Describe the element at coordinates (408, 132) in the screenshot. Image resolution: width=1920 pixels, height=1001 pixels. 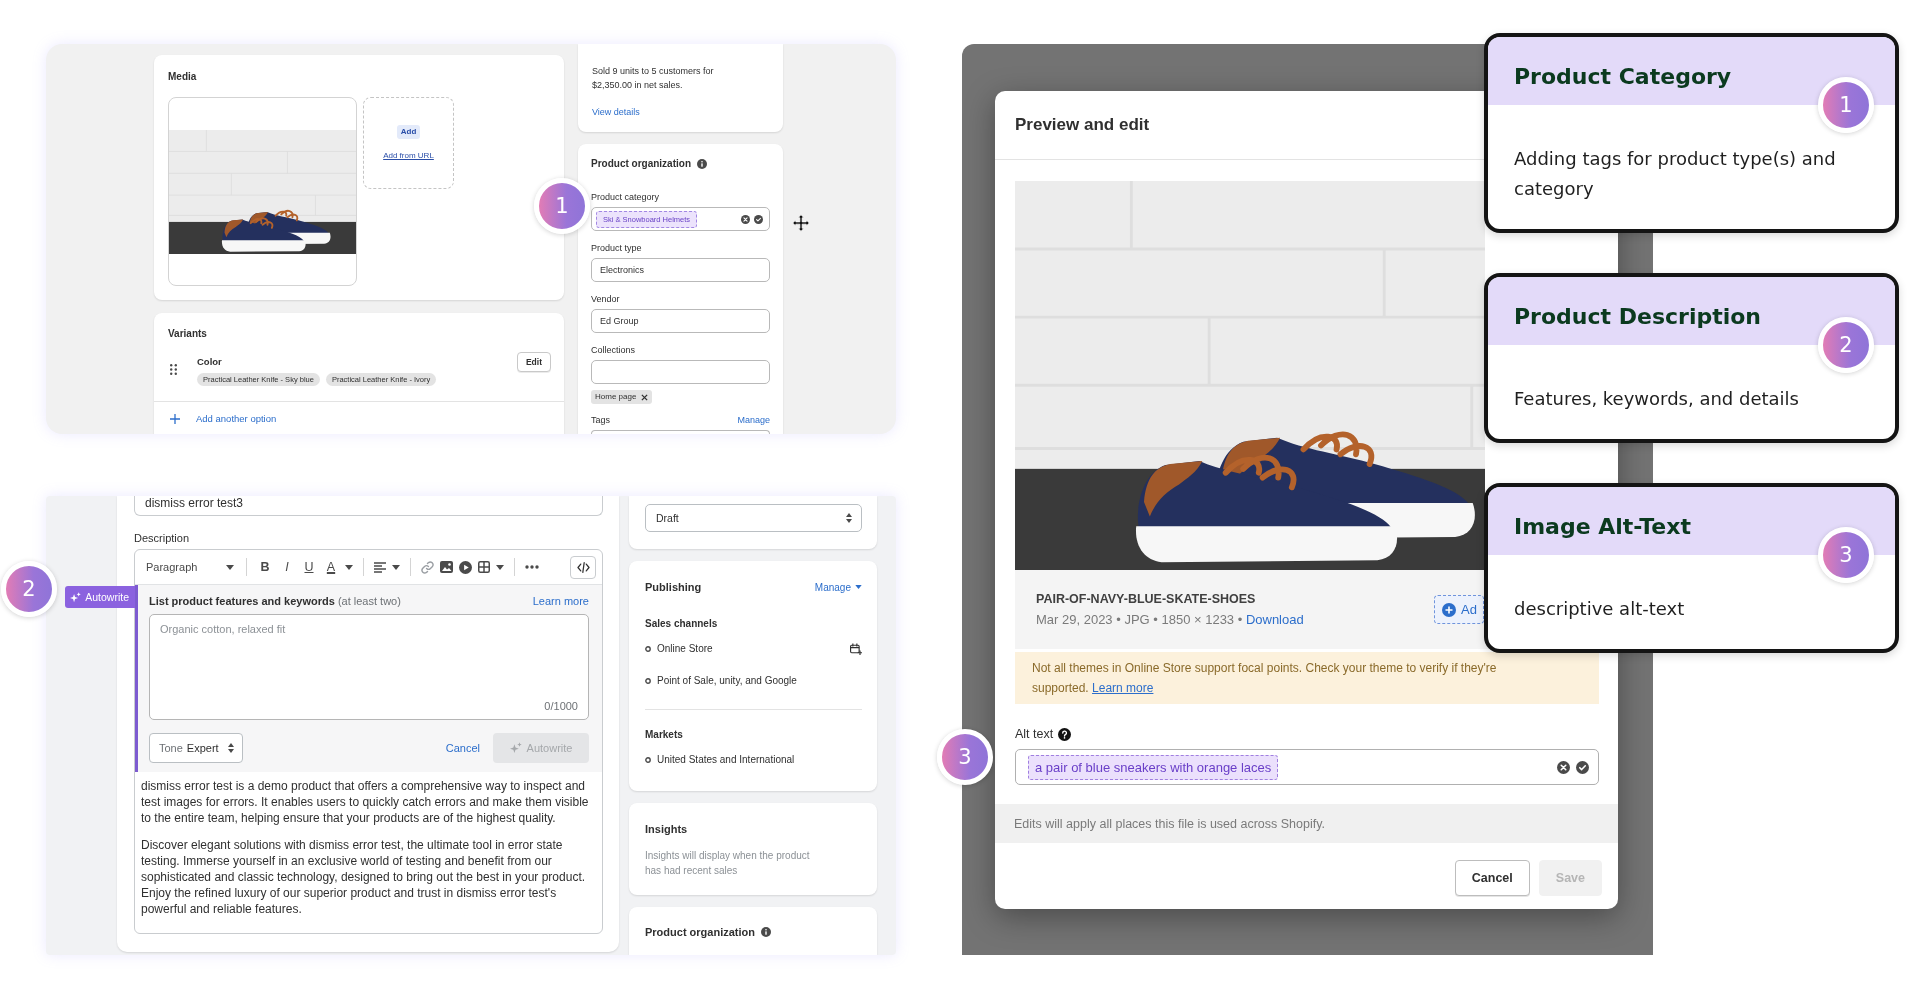
I see `add-button: Add` at that location.